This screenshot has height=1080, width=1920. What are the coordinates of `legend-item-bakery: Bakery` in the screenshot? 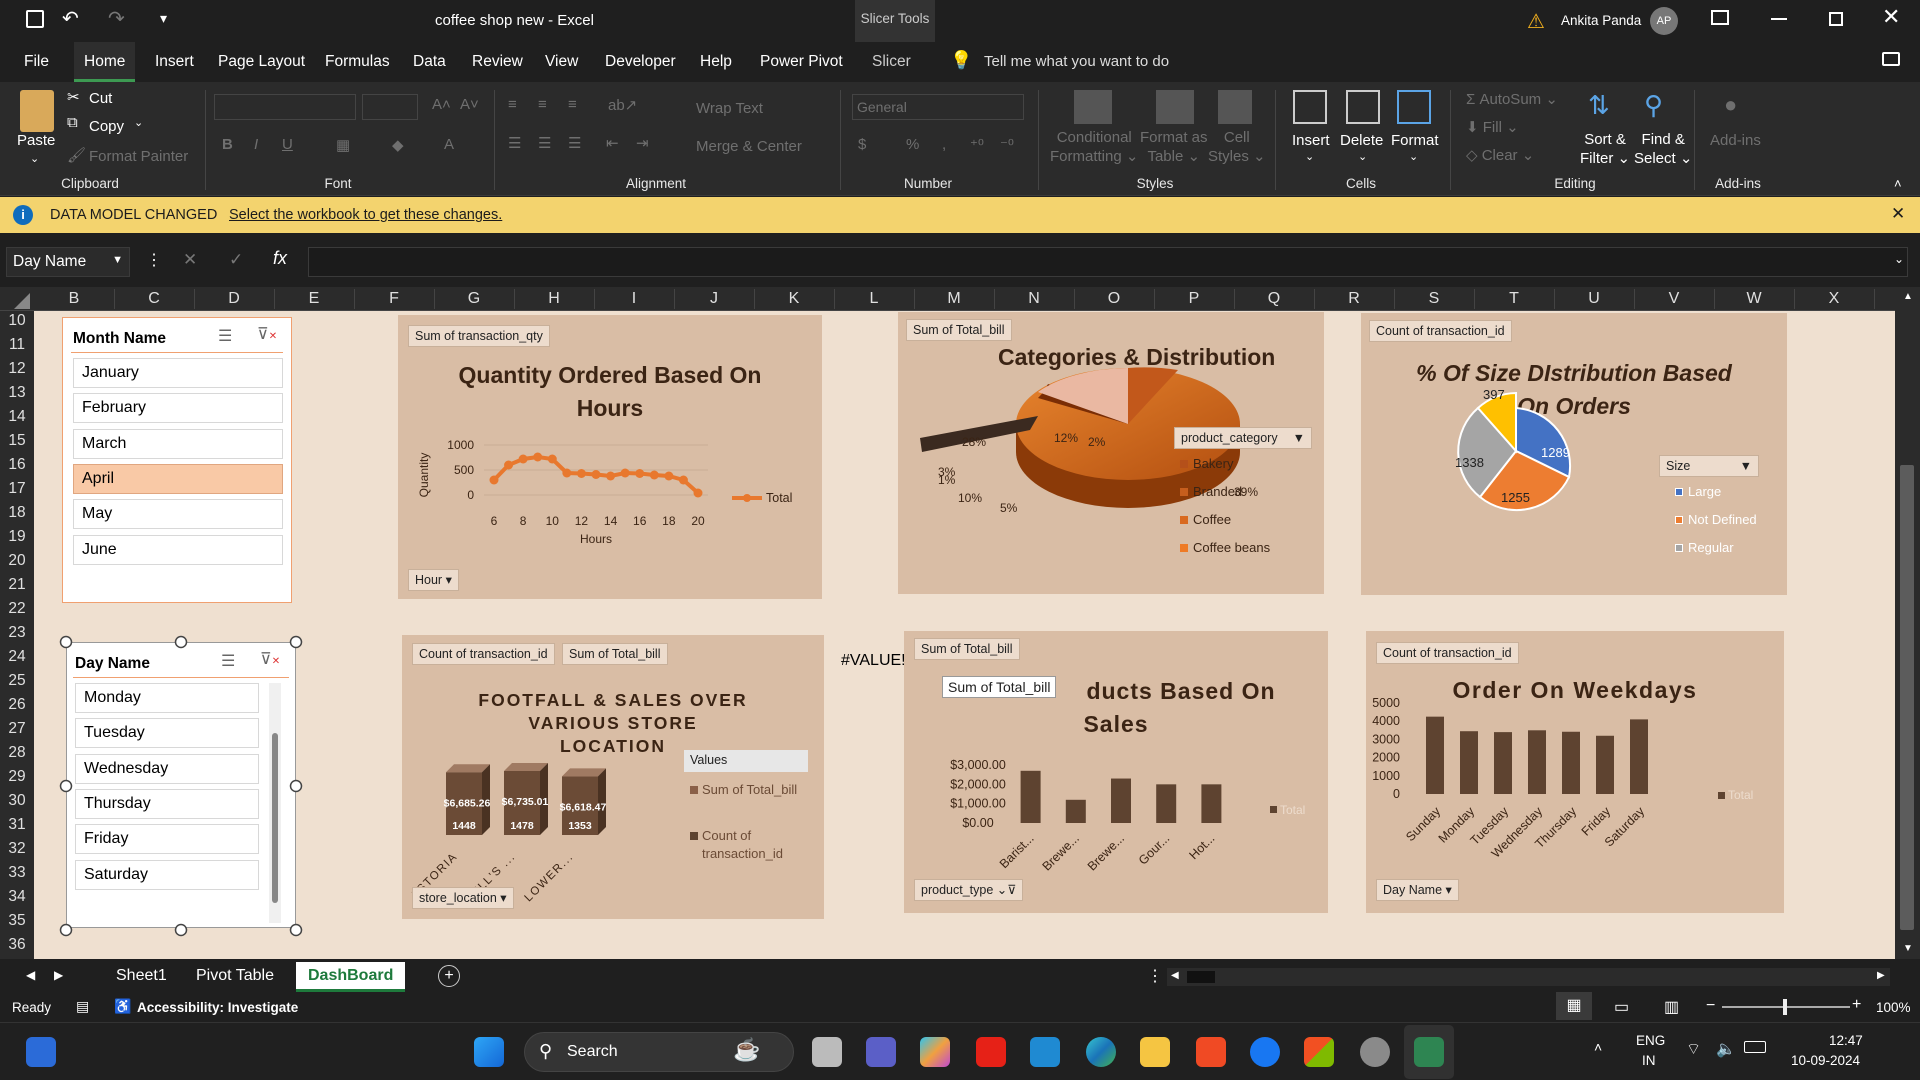 It's located at (1206, 463).